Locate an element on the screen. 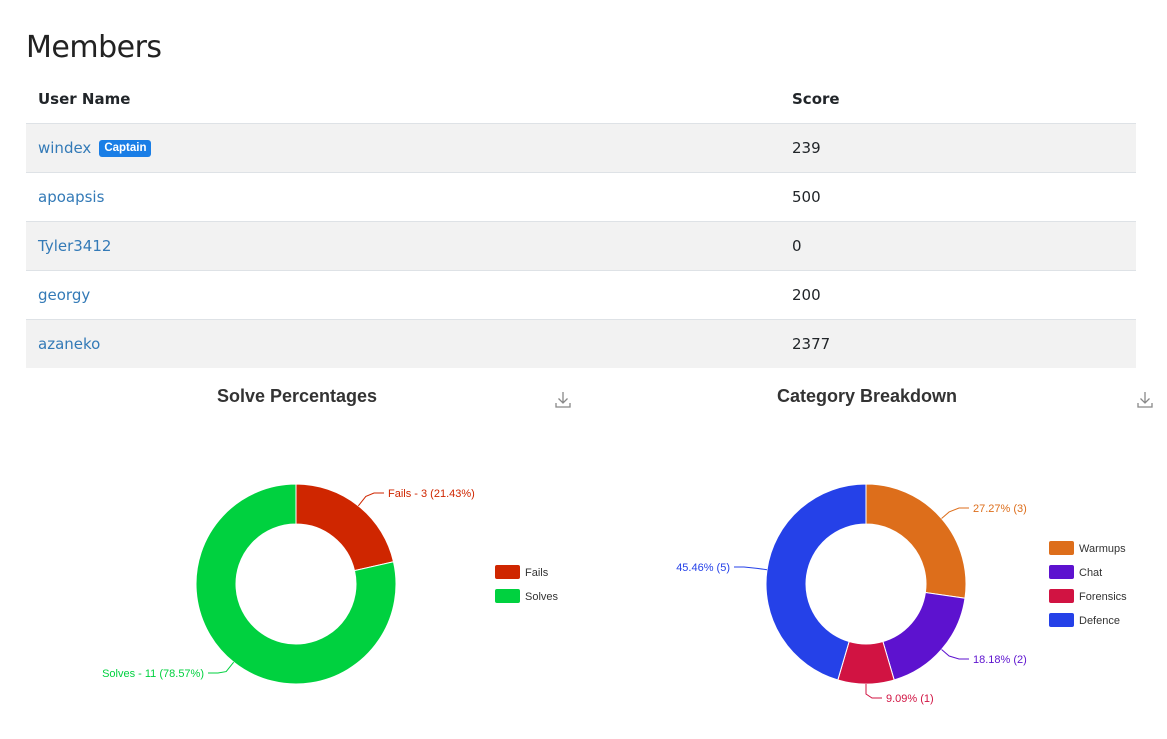 The image size is (1167, 739). user-link-georgy: georgy is located at coordinates (64, 295).